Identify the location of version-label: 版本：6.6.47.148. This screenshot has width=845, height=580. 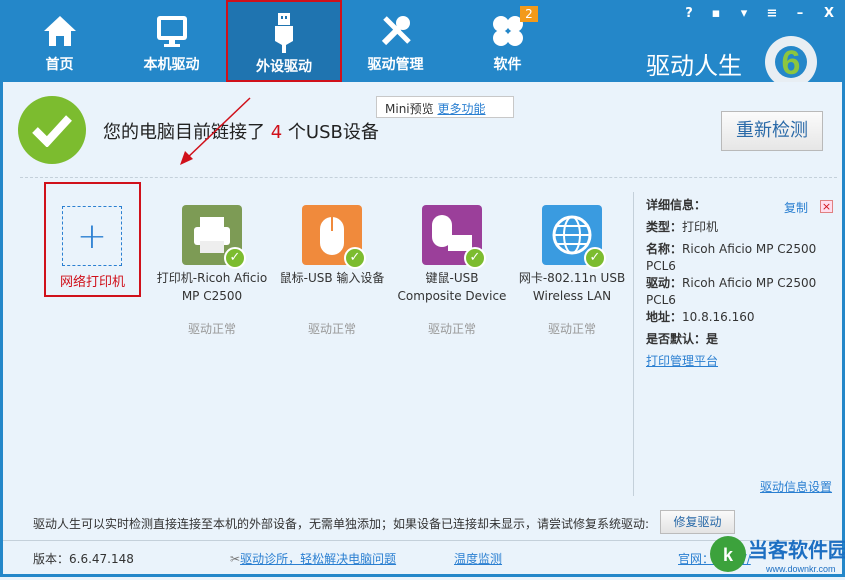
(83, 559).